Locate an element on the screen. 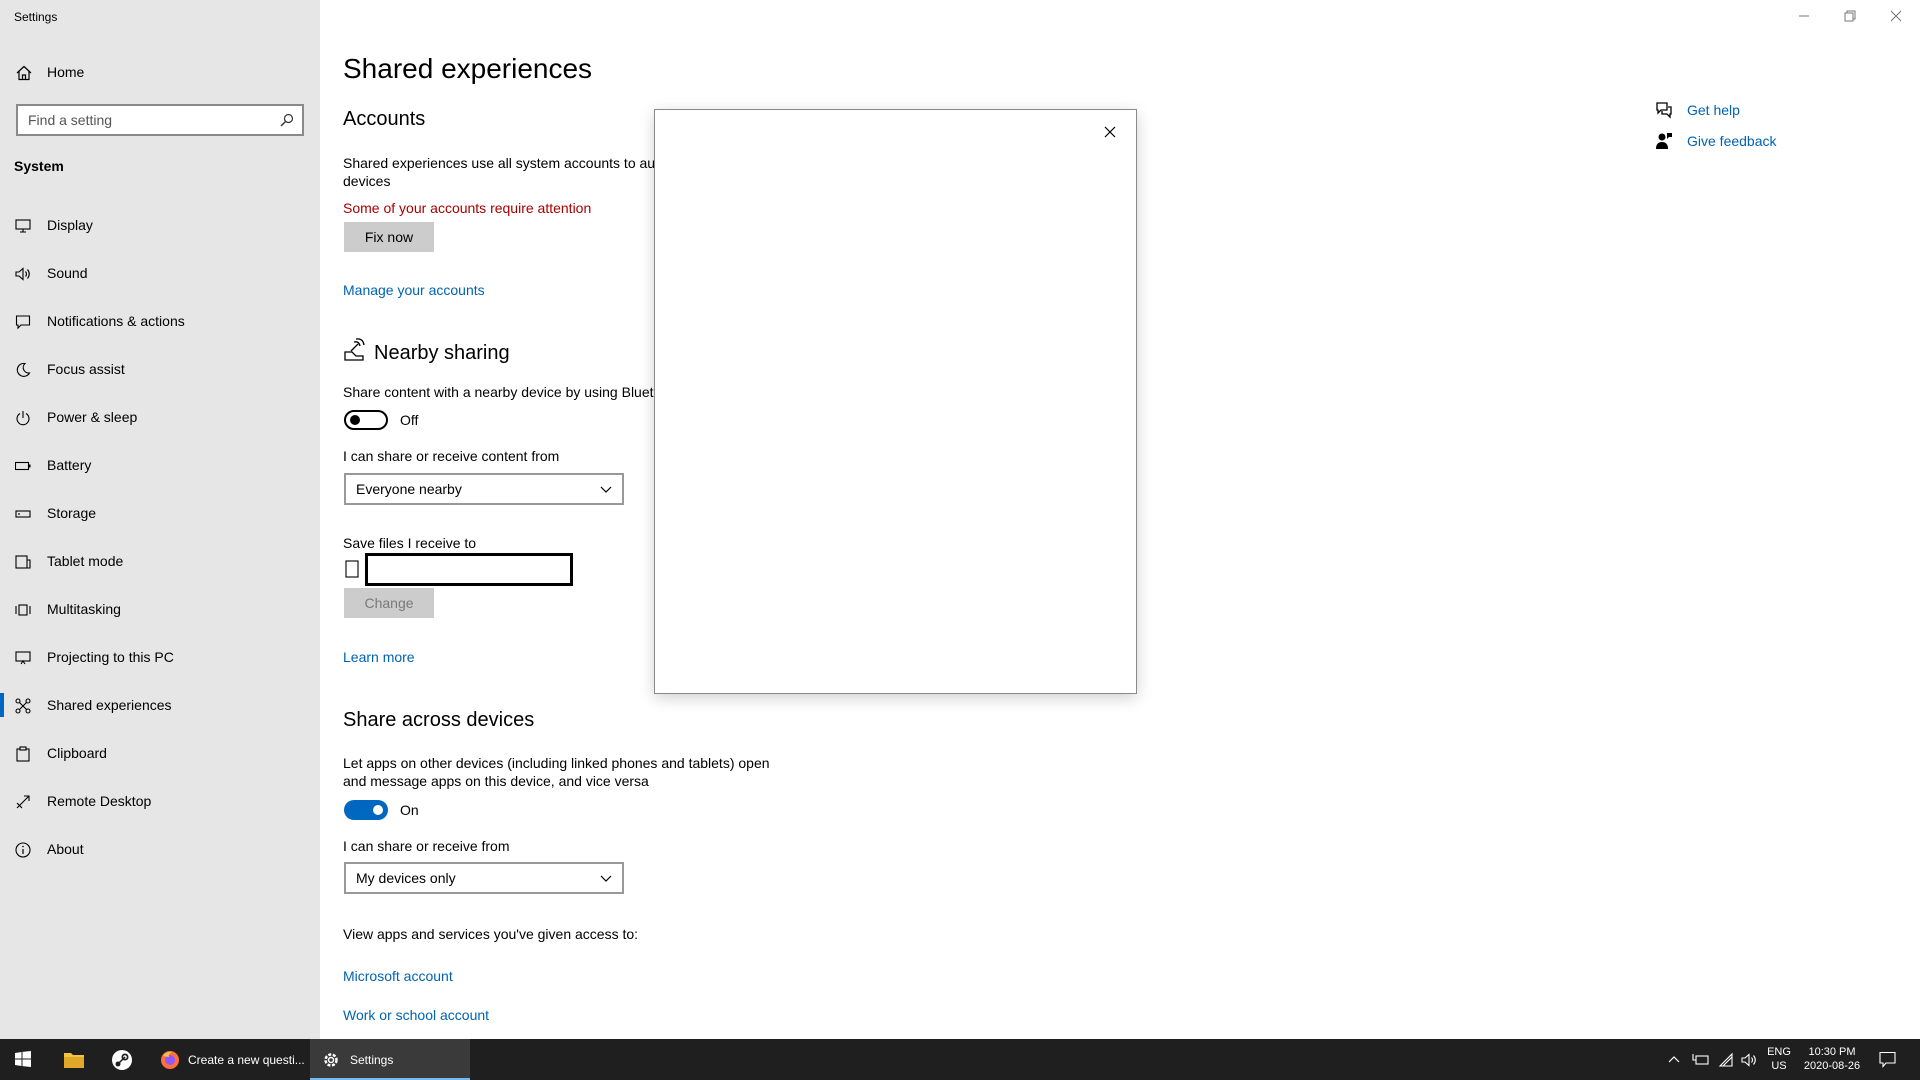  clock-date: 2020-08-26 is located at coordinates (1832, 1066).